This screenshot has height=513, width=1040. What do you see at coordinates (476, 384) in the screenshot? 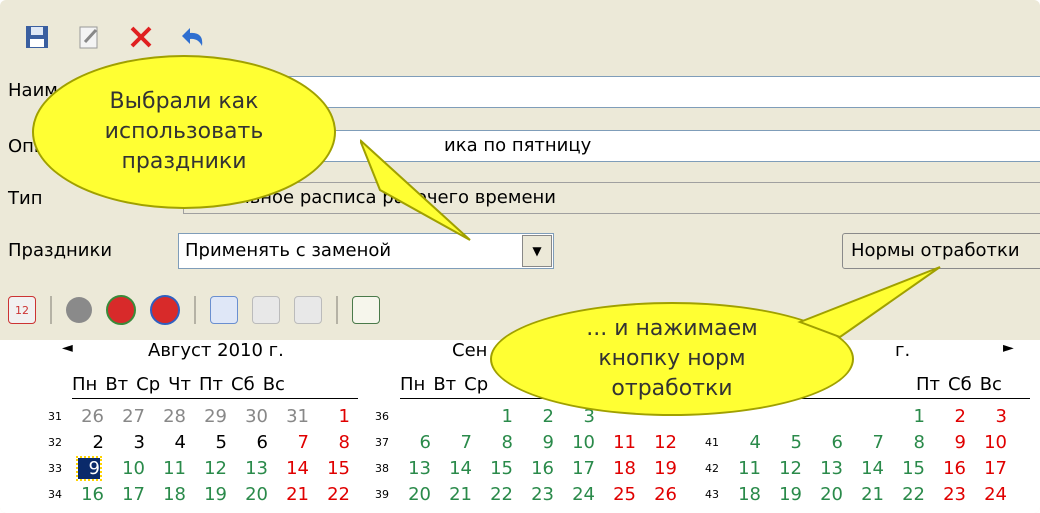
I see `weekday: Ср` at bounding box center [476, 384].